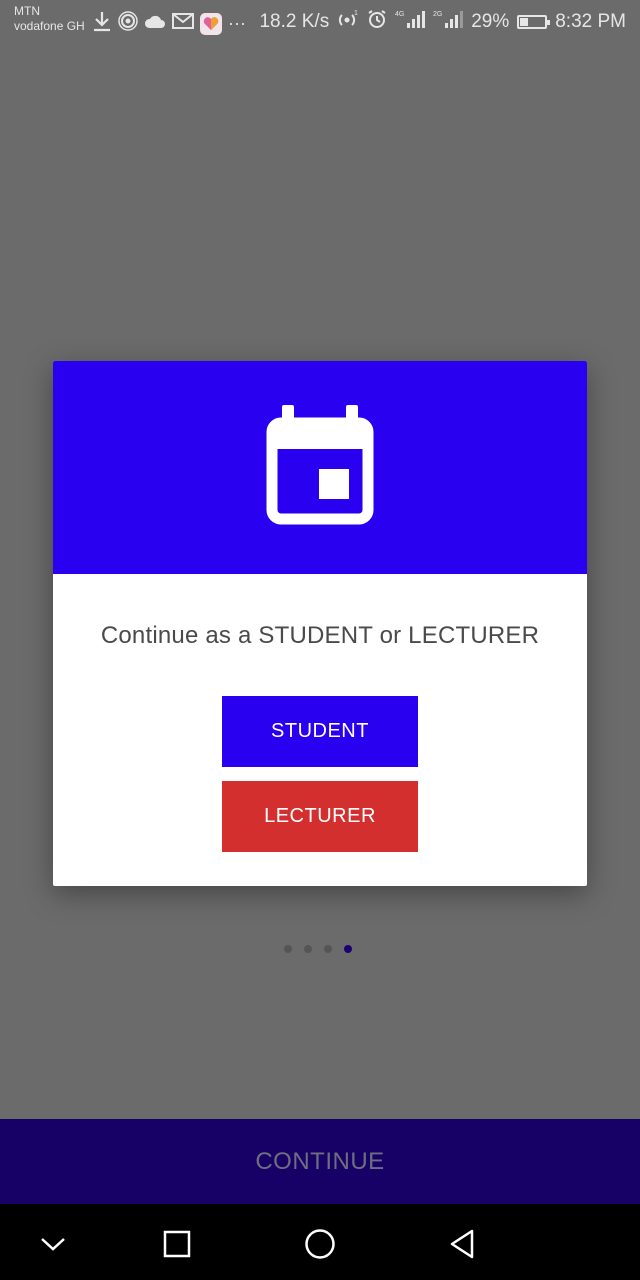  Describe the element at coordinates (49, 26) in the screenshot. I see `carrier-2: vodafone GH` at that location.